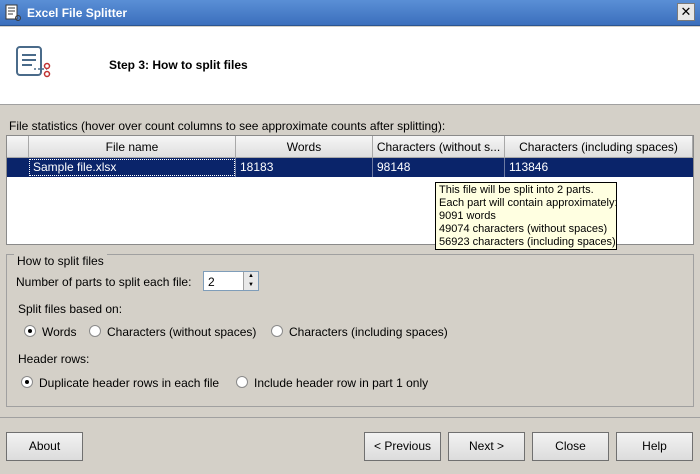  Describe the element at coordinates (33, 62) in the screenshot. I see `document-scissors-icon` at that location.